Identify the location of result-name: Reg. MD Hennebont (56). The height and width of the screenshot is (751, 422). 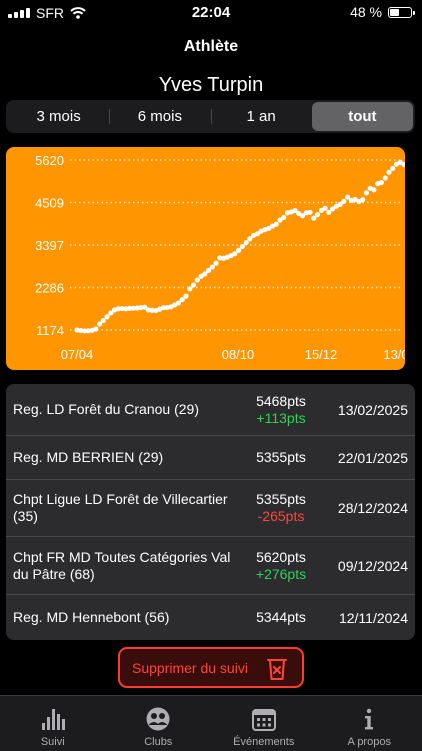
(123, 617).